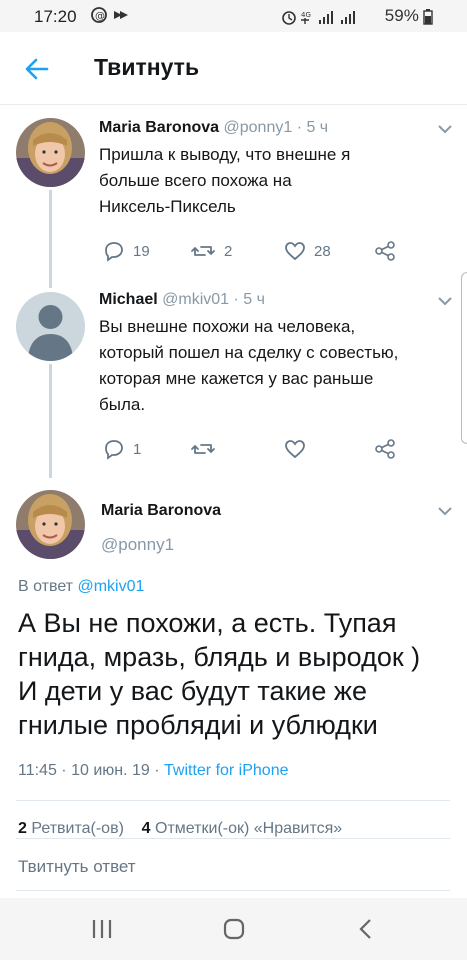  What do you see at coordinates (147, 67) in the screenshot?
I see `page-title: Твитнуть` at bounding box center [147, 67].